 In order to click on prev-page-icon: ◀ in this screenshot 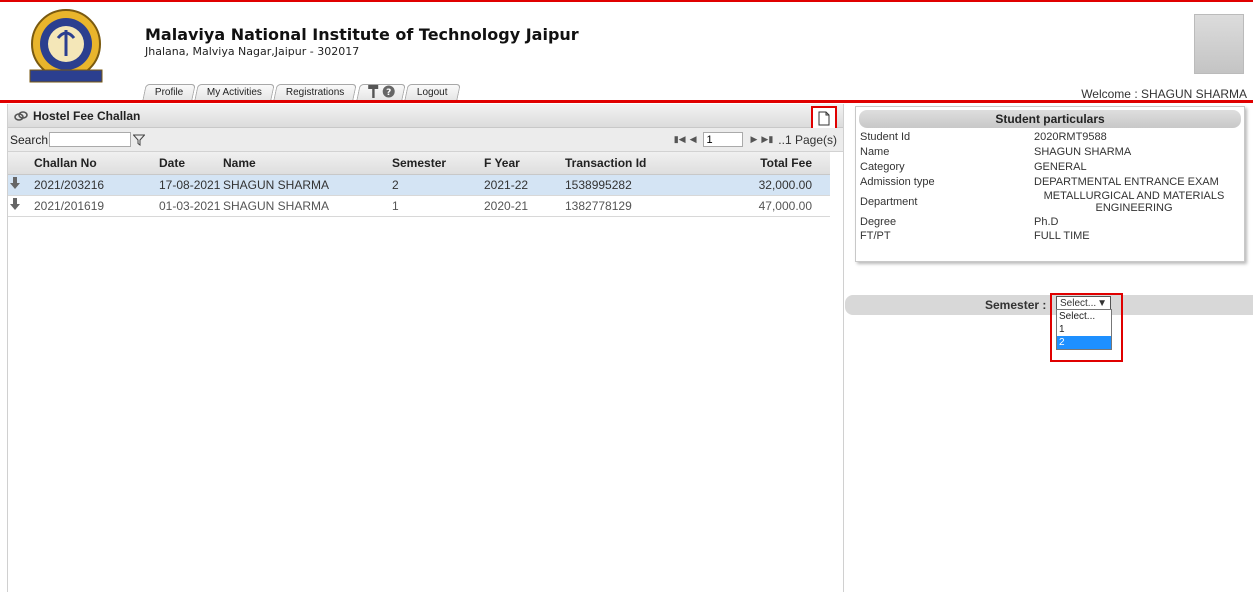, I will do `click(693, 139)`.